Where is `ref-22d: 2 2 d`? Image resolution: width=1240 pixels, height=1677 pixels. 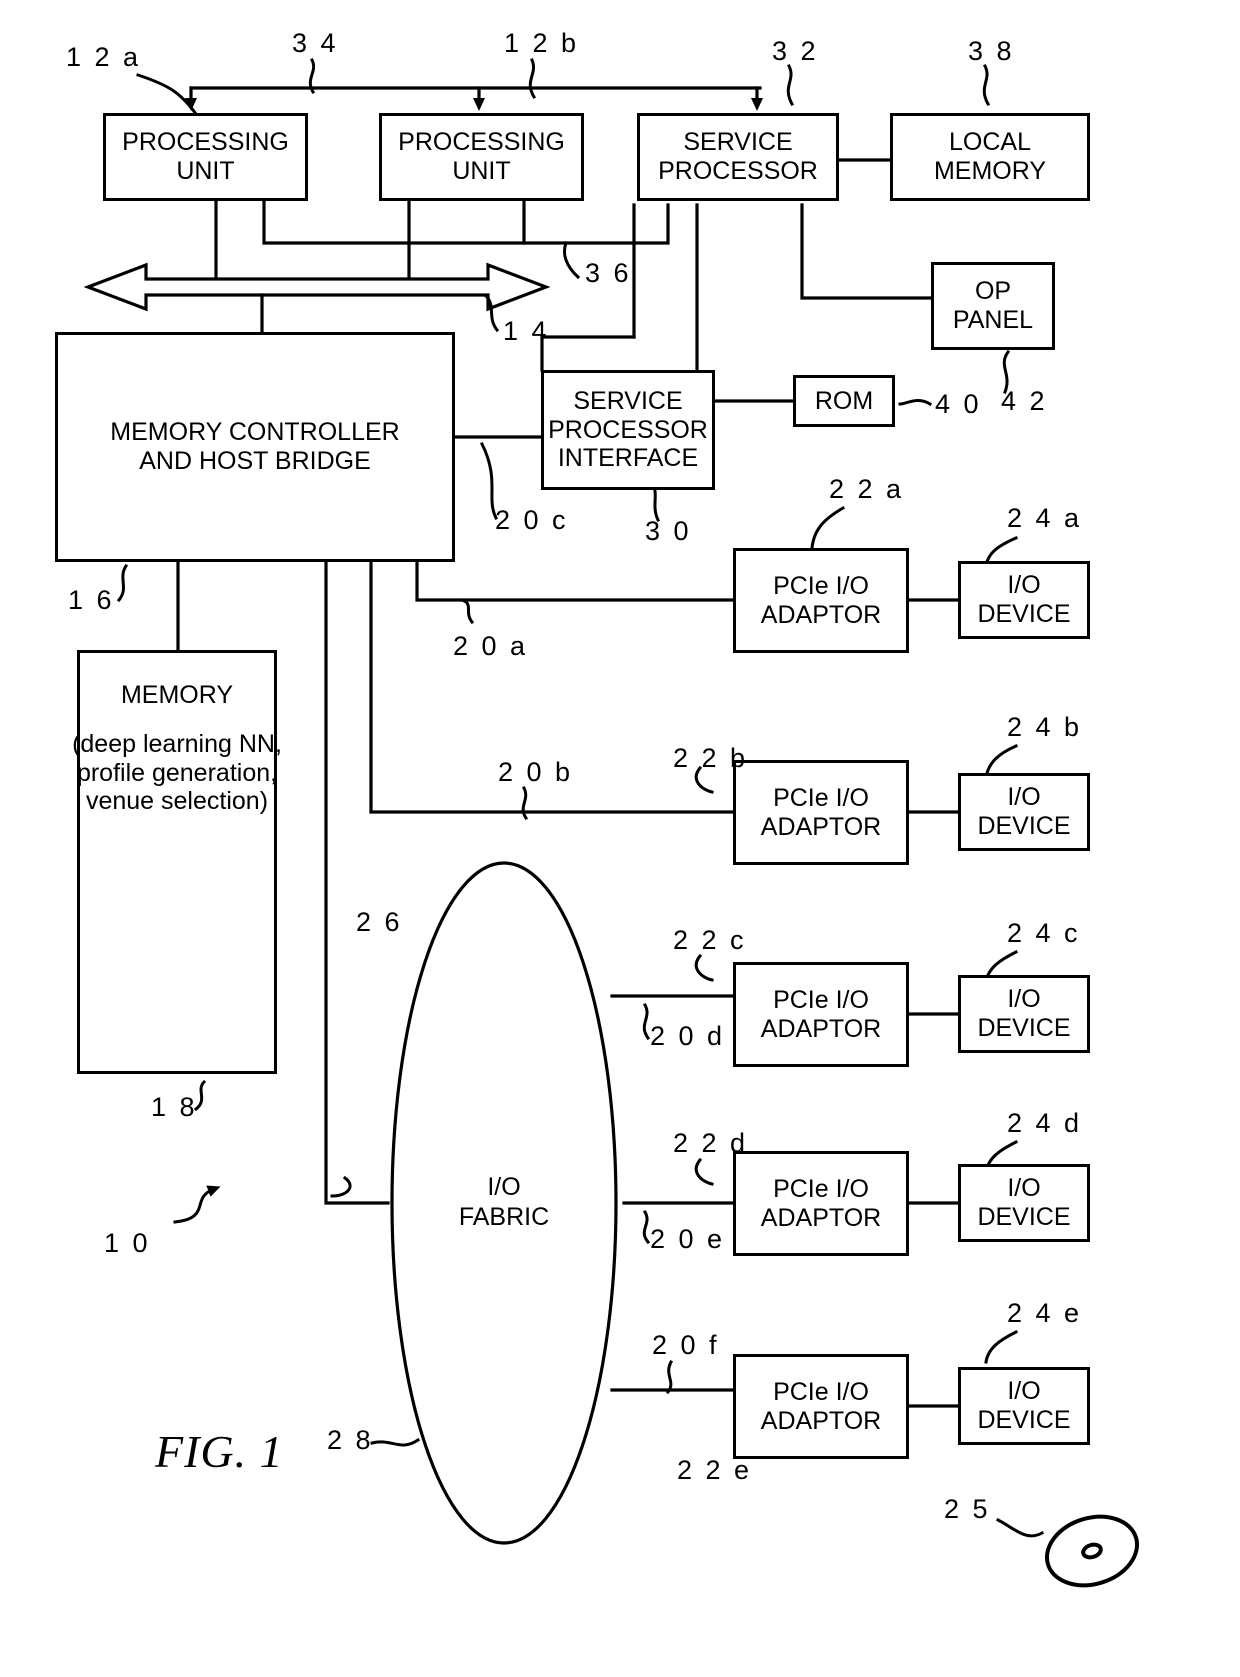
ref-22d: 2 2 d is located at coordinates (711, 1143).